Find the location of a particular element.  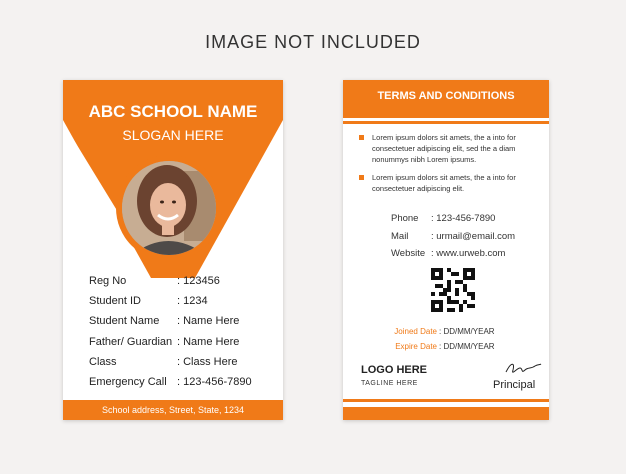

banner-title: IMAGE NOT INCLUDED is located at coordinates (313, 42).